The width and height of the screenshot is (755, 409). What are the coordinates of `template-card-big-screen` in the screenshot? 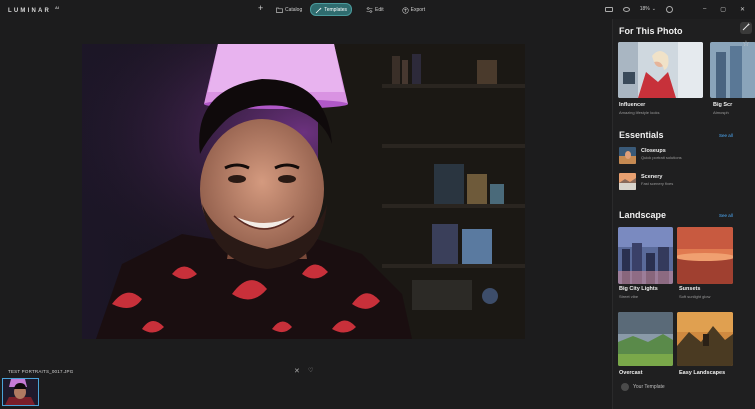 It's located at (732, 70).